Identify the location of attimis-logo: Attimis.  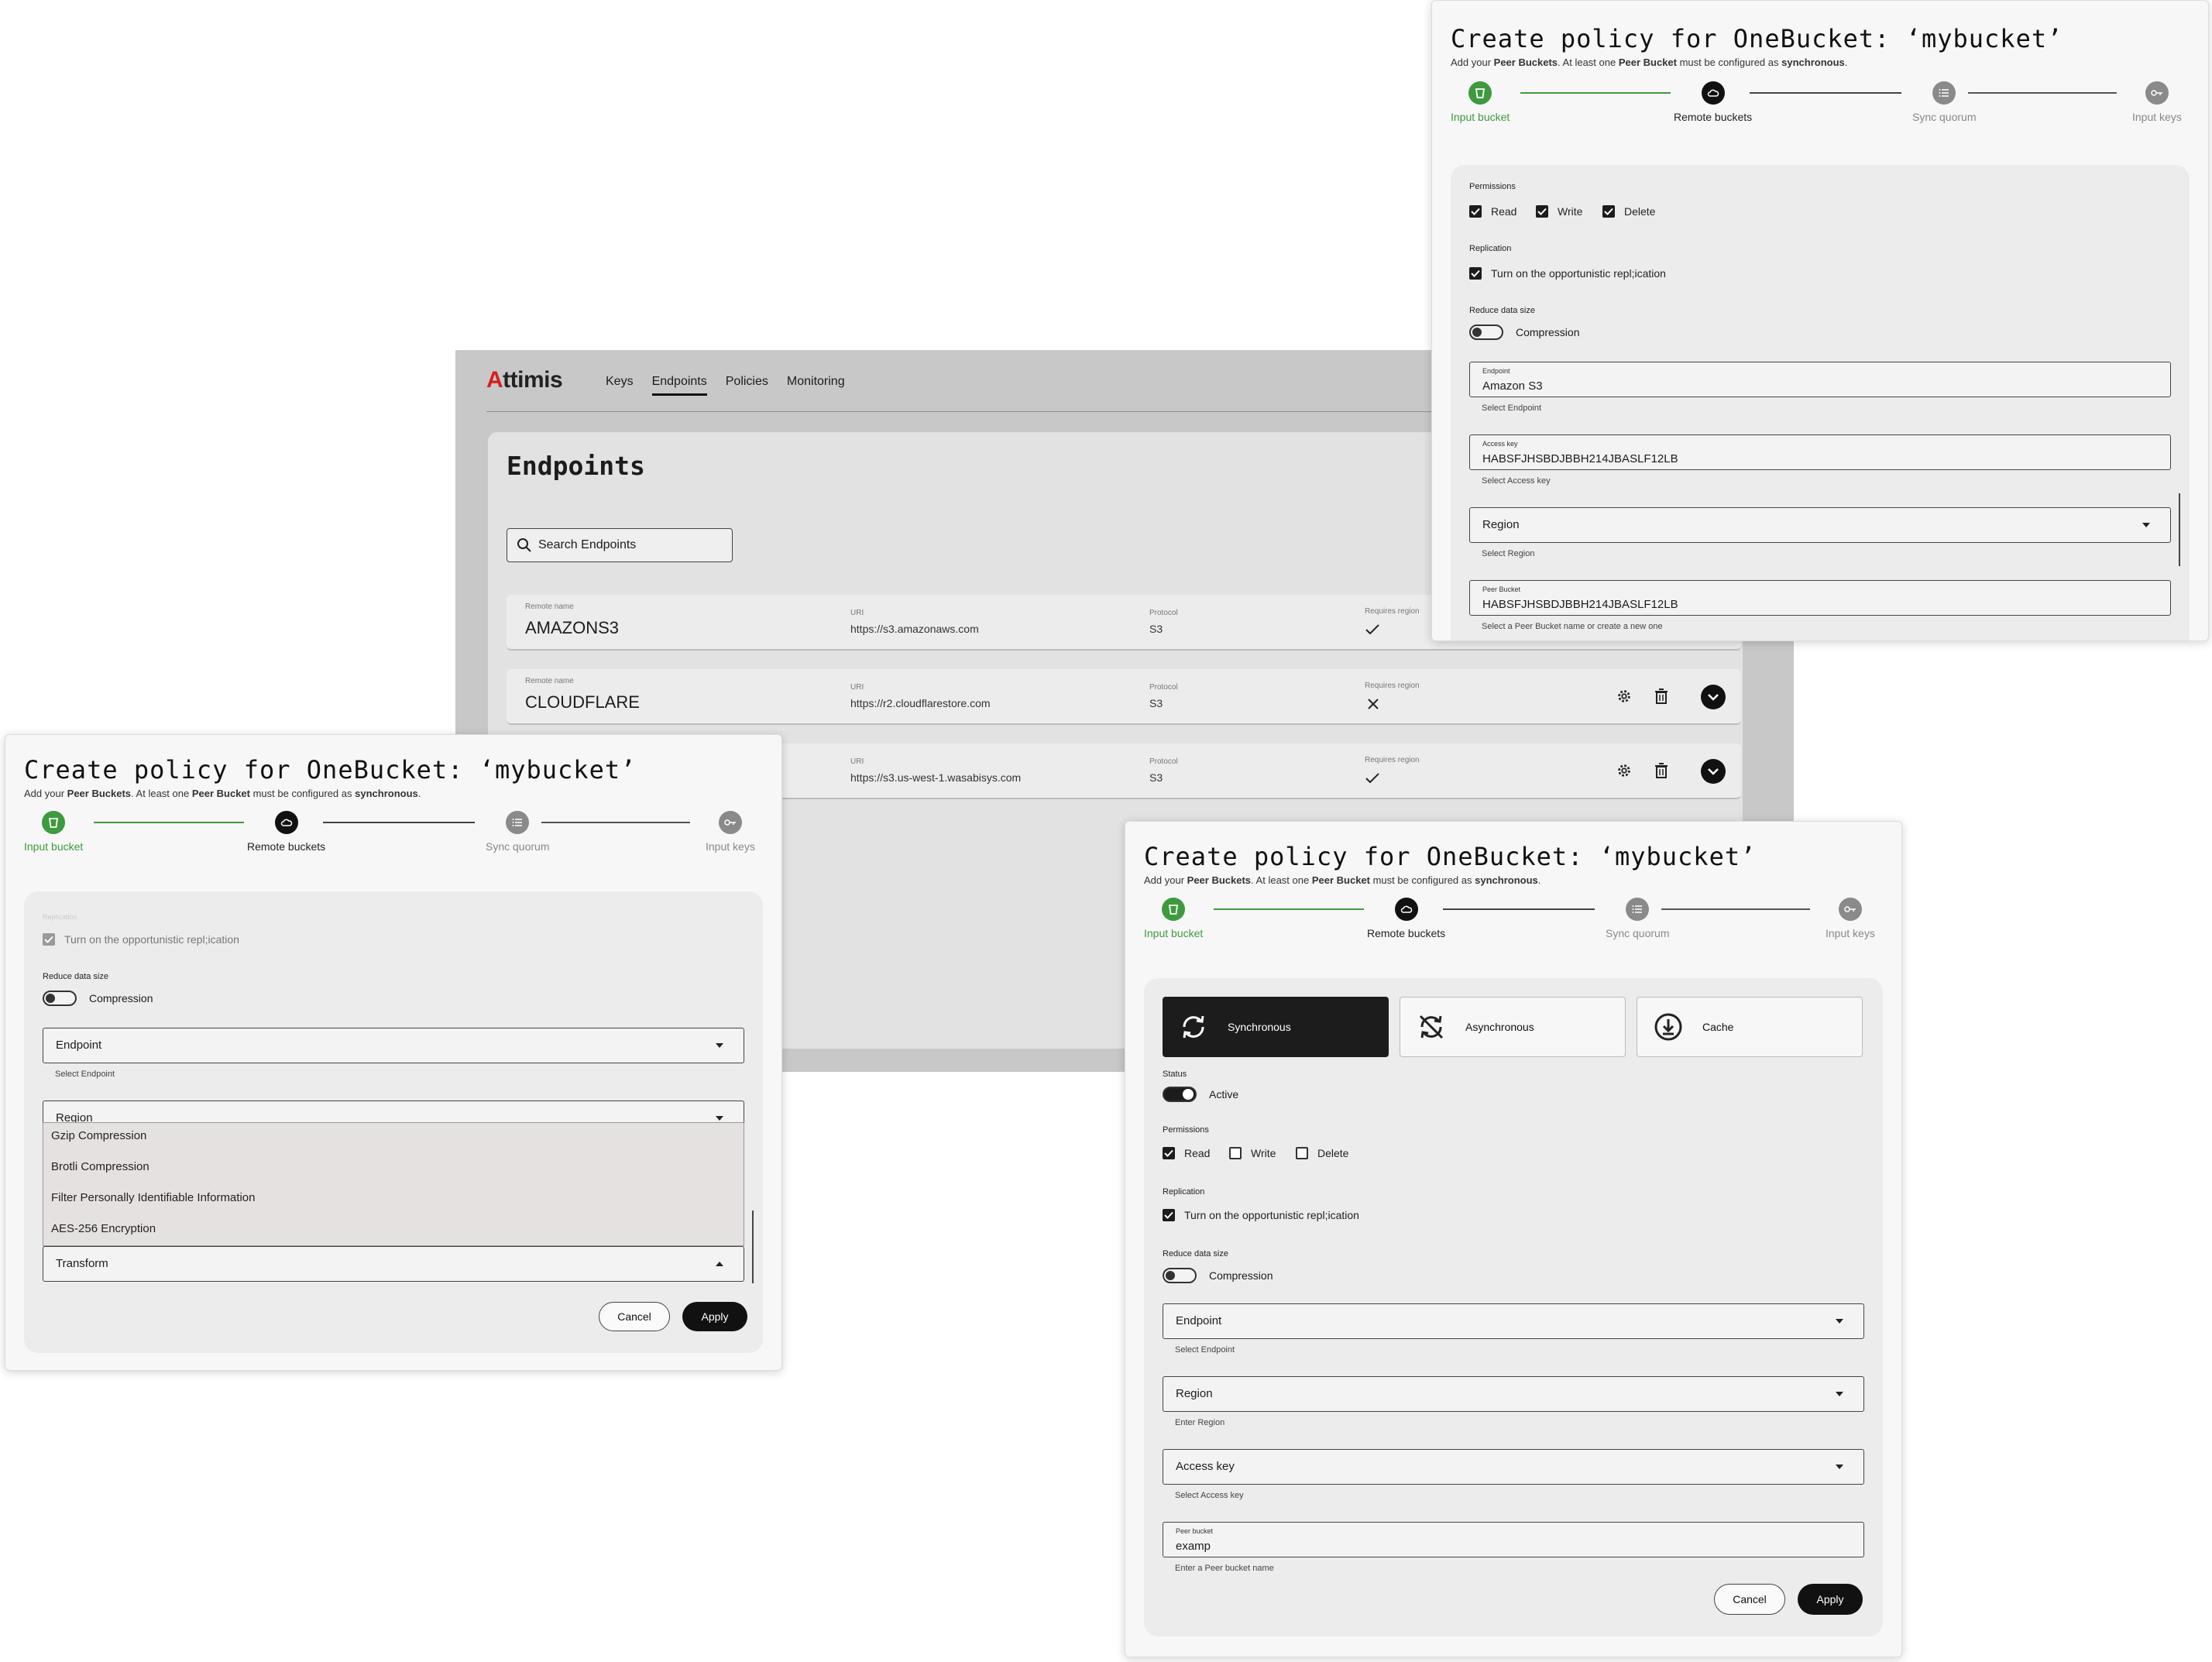
(524, 380).